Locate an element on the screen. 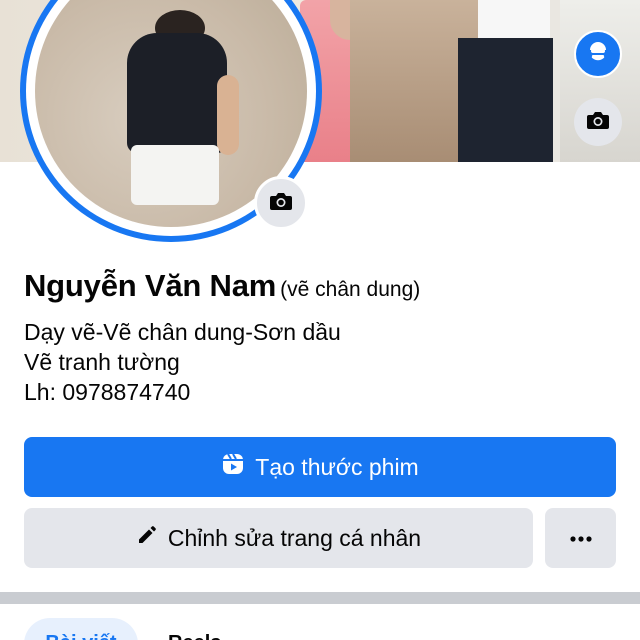  tab-reels-label: Reels is located at coordinates (194, 636).